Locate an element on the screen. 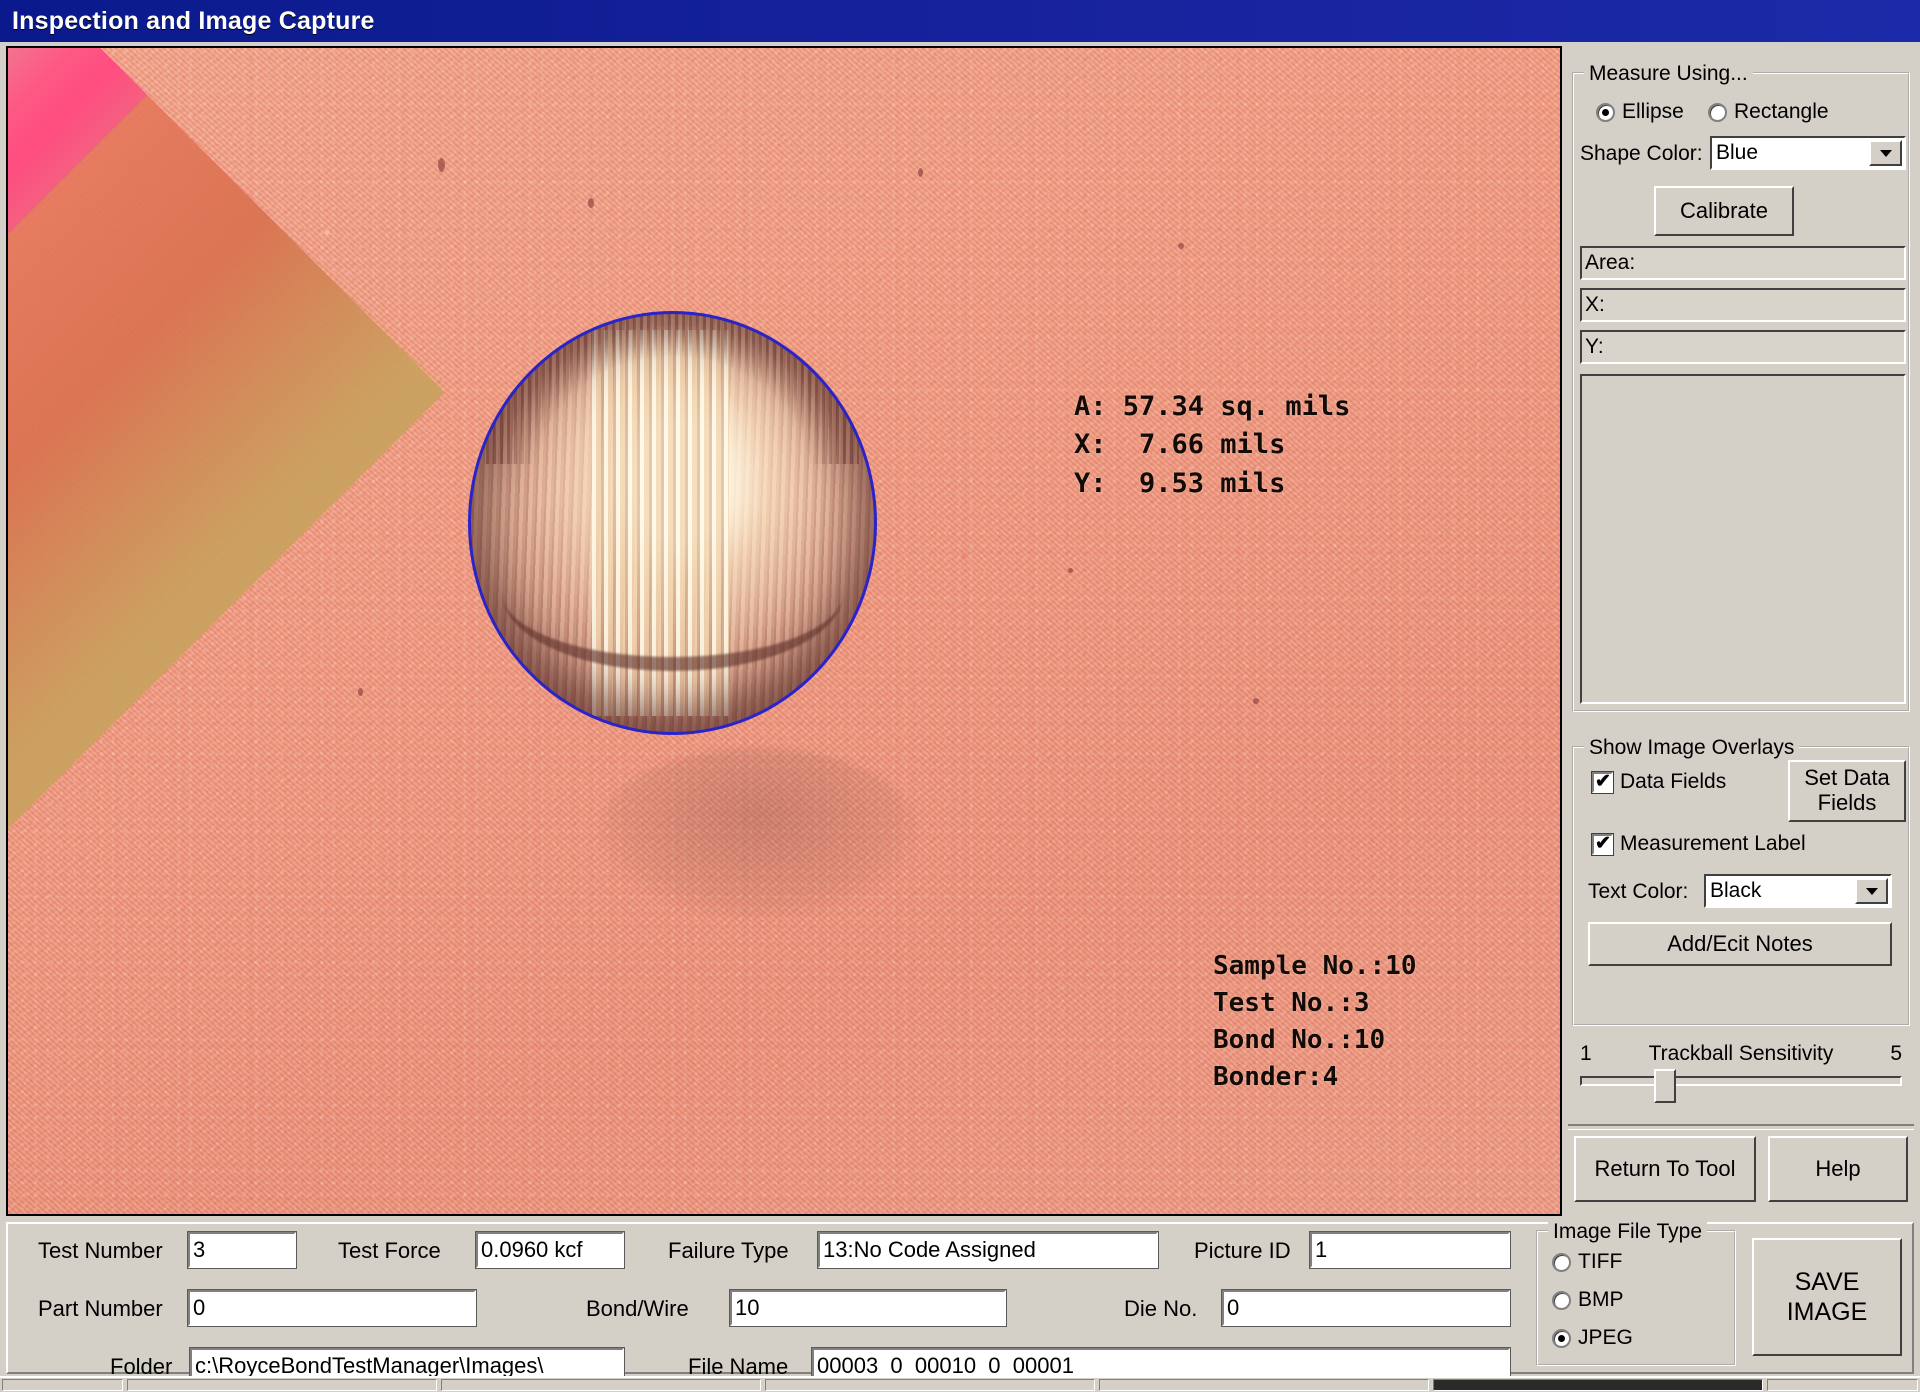 This screenshot has height=1392, width=1920. return-to-tool-button: Return To Tool is located at coordinates (1665, 1169).